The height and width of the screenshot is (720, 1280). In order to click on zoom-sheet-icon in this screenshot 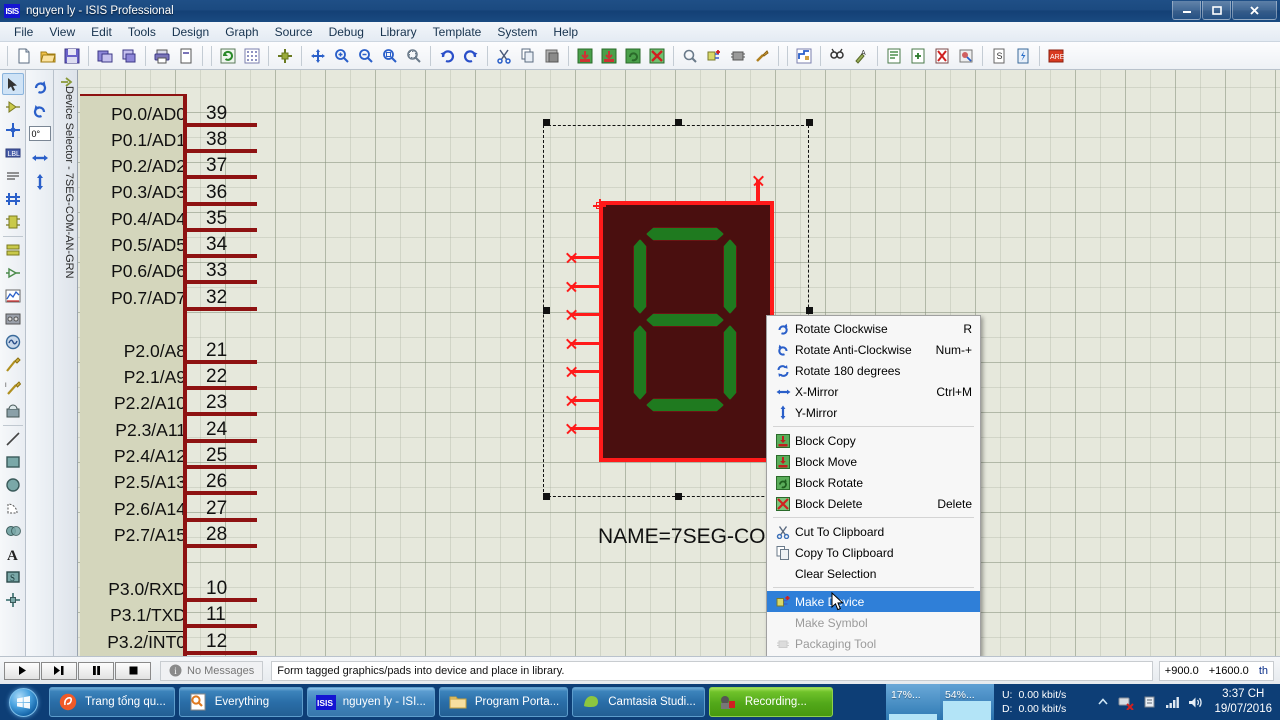, I will do `click(966, 56)`.